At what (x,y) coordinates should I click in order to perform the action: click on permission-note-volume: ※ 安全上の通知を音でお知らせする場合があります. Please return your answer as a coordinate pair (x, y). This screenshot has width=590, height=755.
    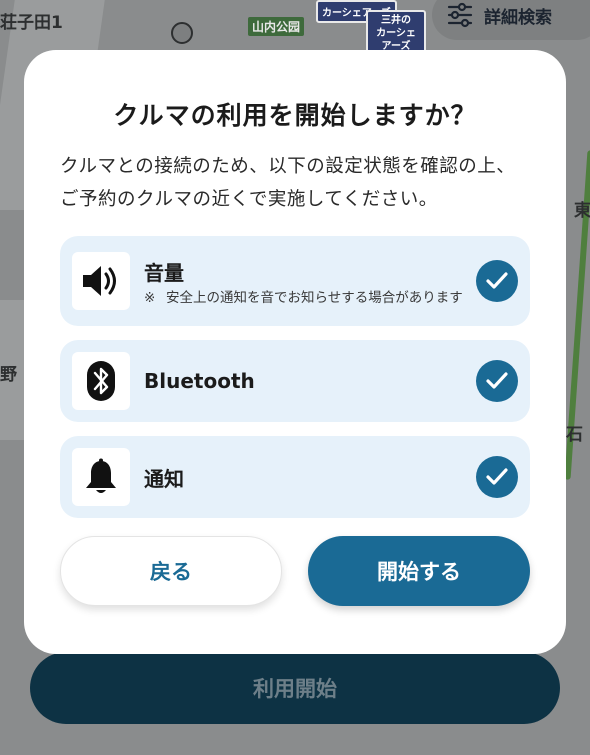
    Looking at the image, I should click on (307, 298).